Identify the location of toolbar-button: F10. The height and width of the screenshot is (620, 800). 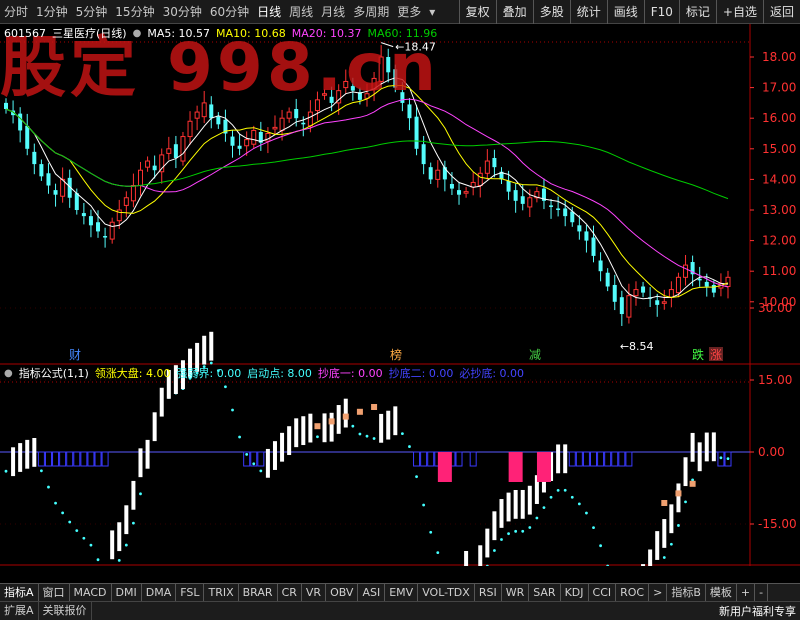
(661, 12).